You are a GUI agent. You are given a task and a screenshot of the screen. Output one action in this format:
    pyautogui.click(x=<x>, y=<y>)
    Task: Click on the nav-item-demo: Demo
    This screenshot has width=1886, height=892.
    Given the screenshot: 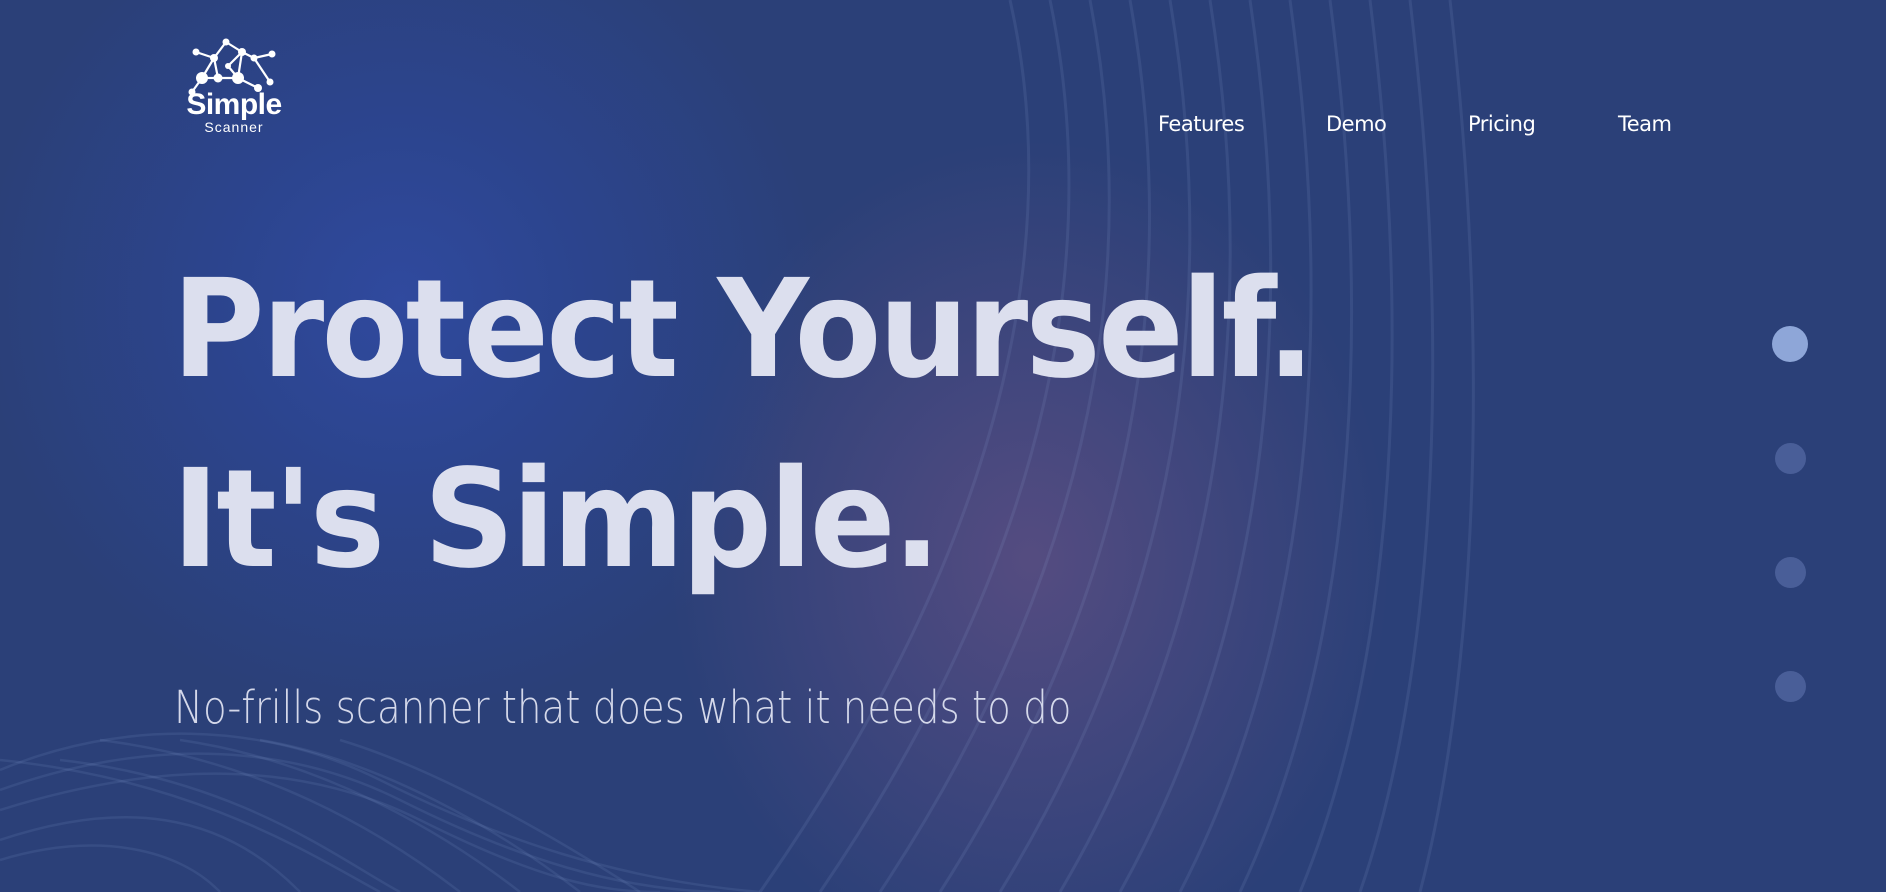 What is the action you would take?
    pyautogui.click(x=1356, y=124)
    